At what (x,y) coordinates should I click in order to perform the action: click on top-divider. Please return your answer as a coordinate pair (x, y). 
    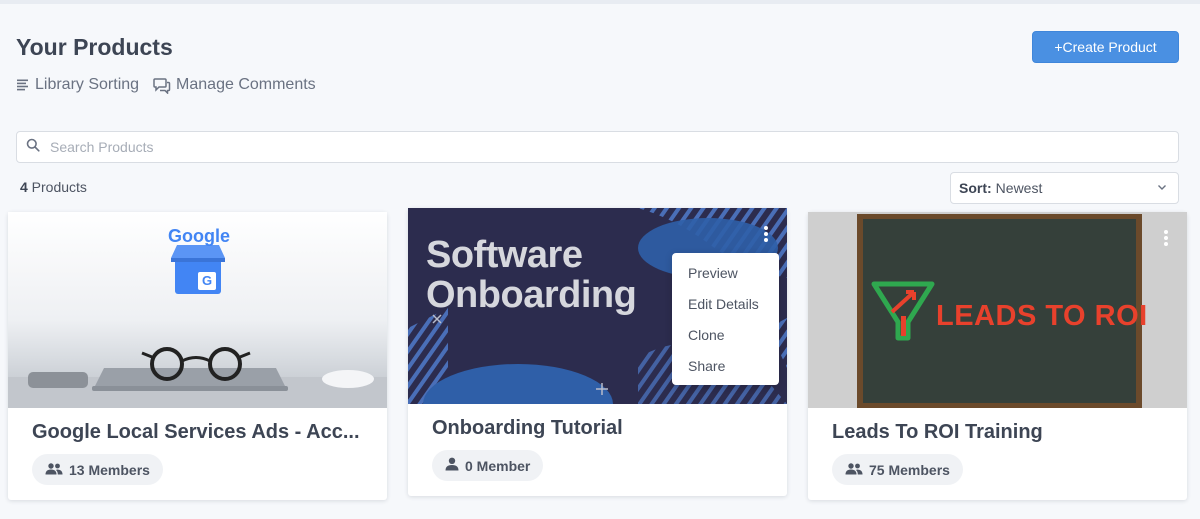
    Looking at the image, I should click on (600, 2).